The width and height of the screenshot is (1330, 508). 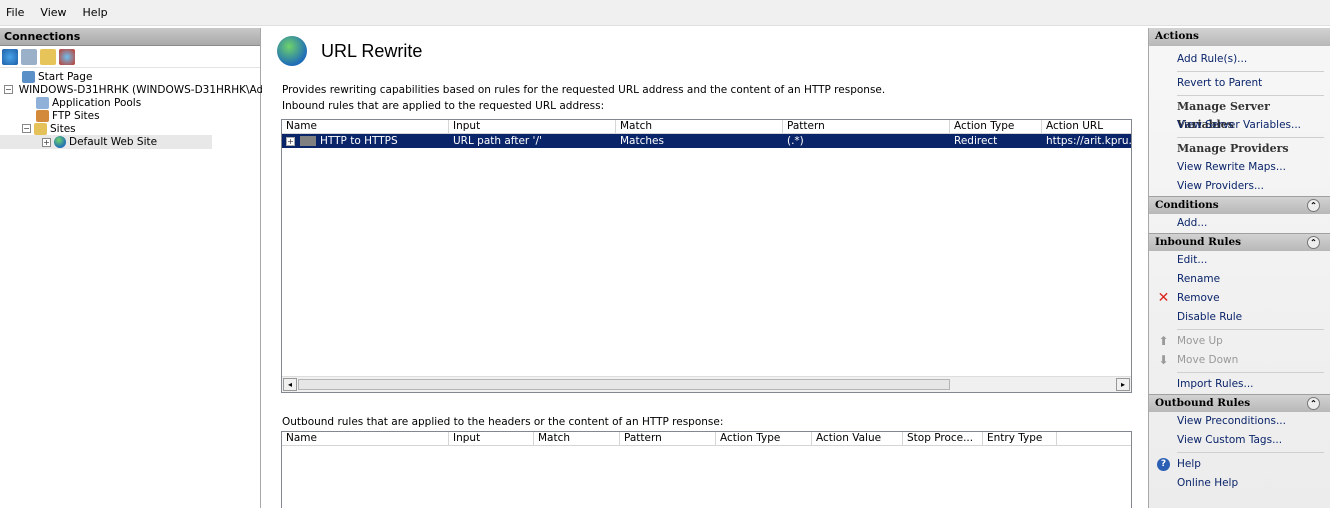 I want to click on tree-item-ftp-sites: FTP Sites, so click(x=130, y=115).